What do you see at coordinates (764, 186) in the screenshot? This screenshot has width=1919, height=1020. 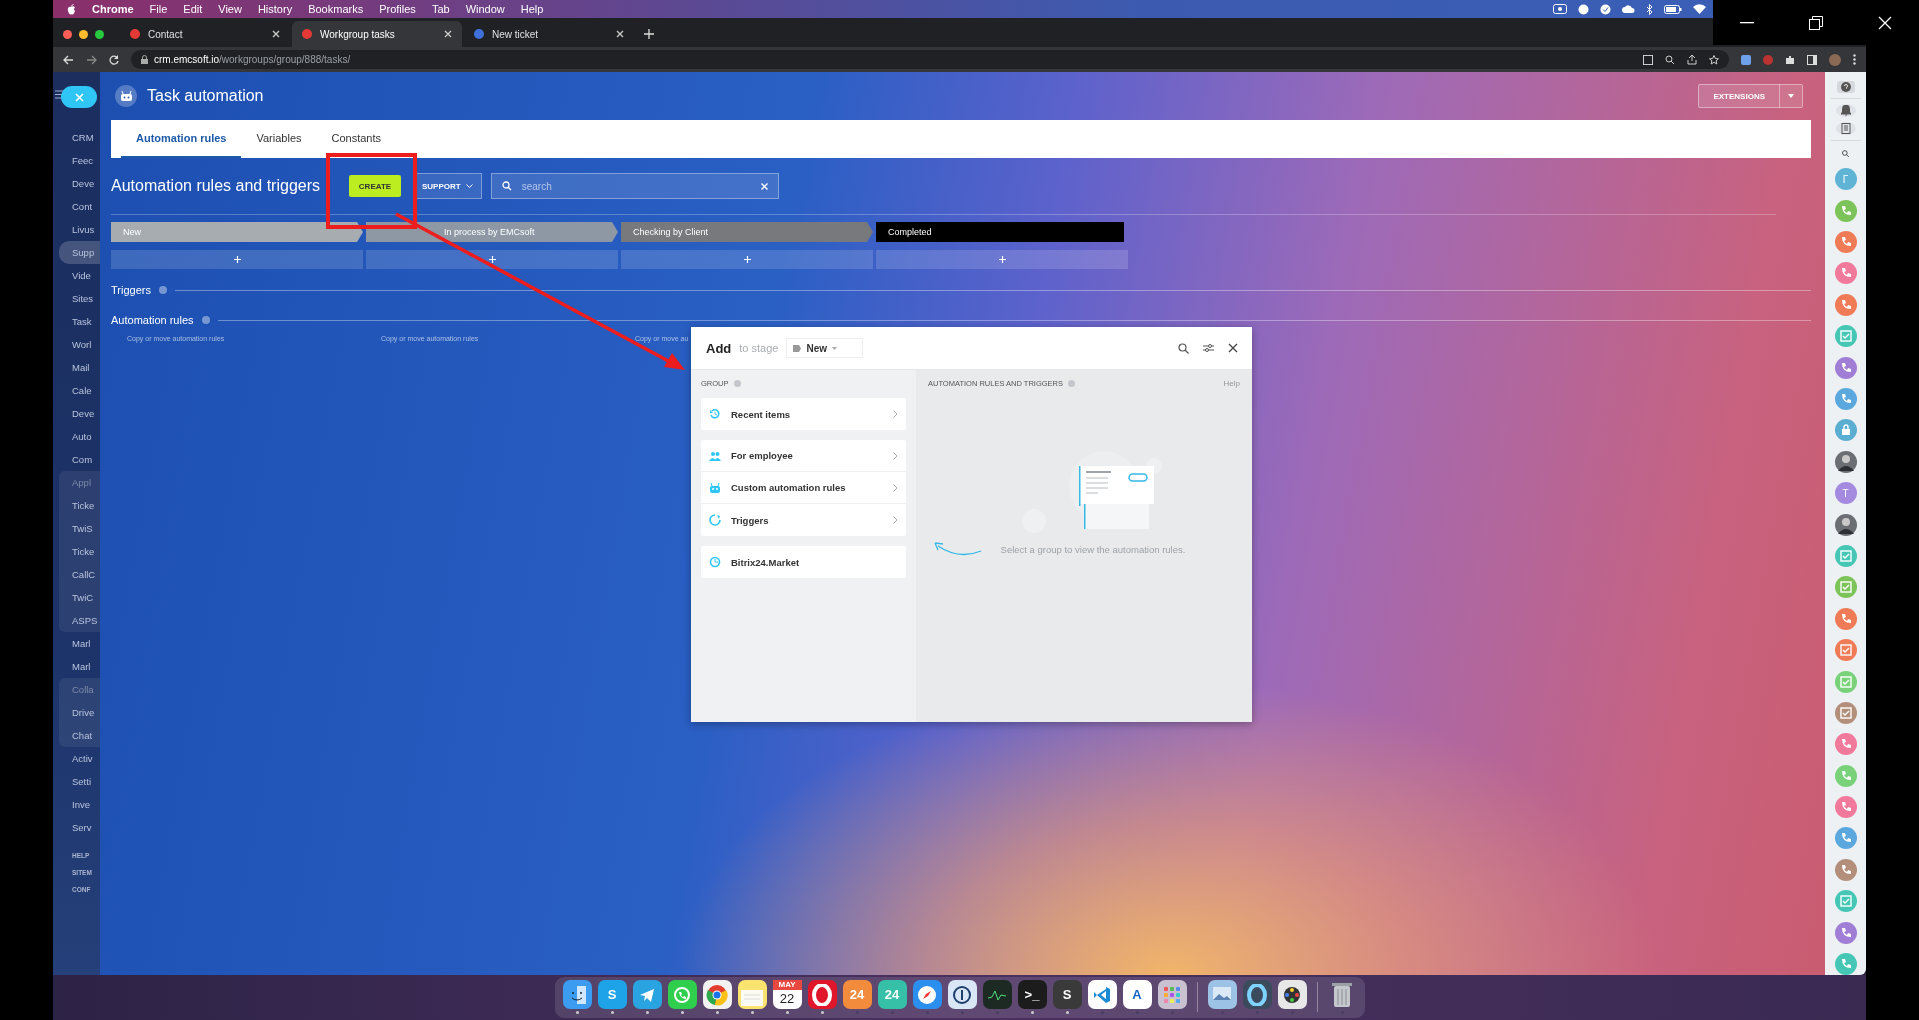 I see `clear-icon` at bounding box center [764, 186].